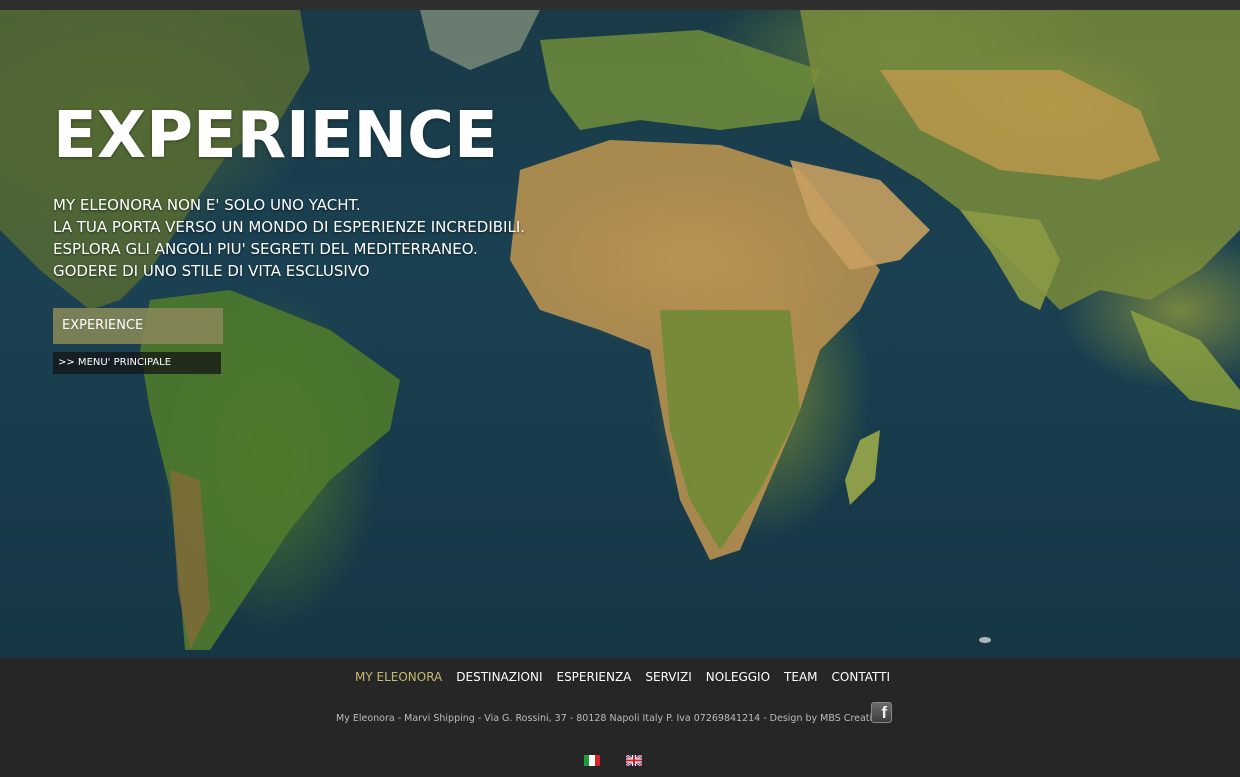 The height and width of the screenshot is (777, 1240). What do you see at coordinates (738, 677) in the screenshot?
I see `nav-item-noleggio: NOLEGGIO` at bounding box center [738, 677].